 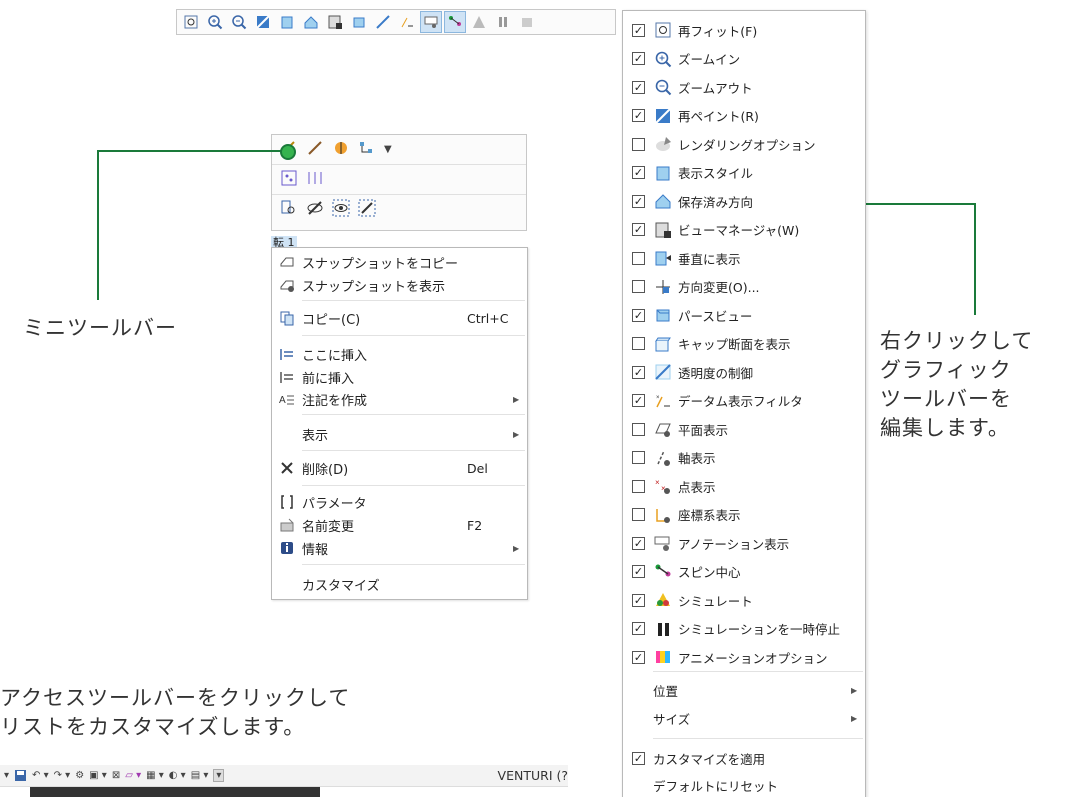 I want to click on save-icon, so click(x=20, y=775).